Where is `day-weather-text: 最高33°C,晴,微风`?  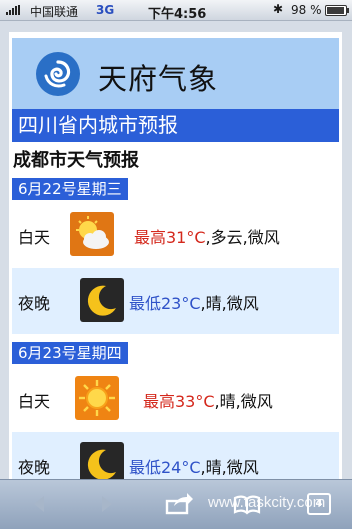 day-weather-text: 最高33°C,晴,微风 is located at coordinates (208, 400).